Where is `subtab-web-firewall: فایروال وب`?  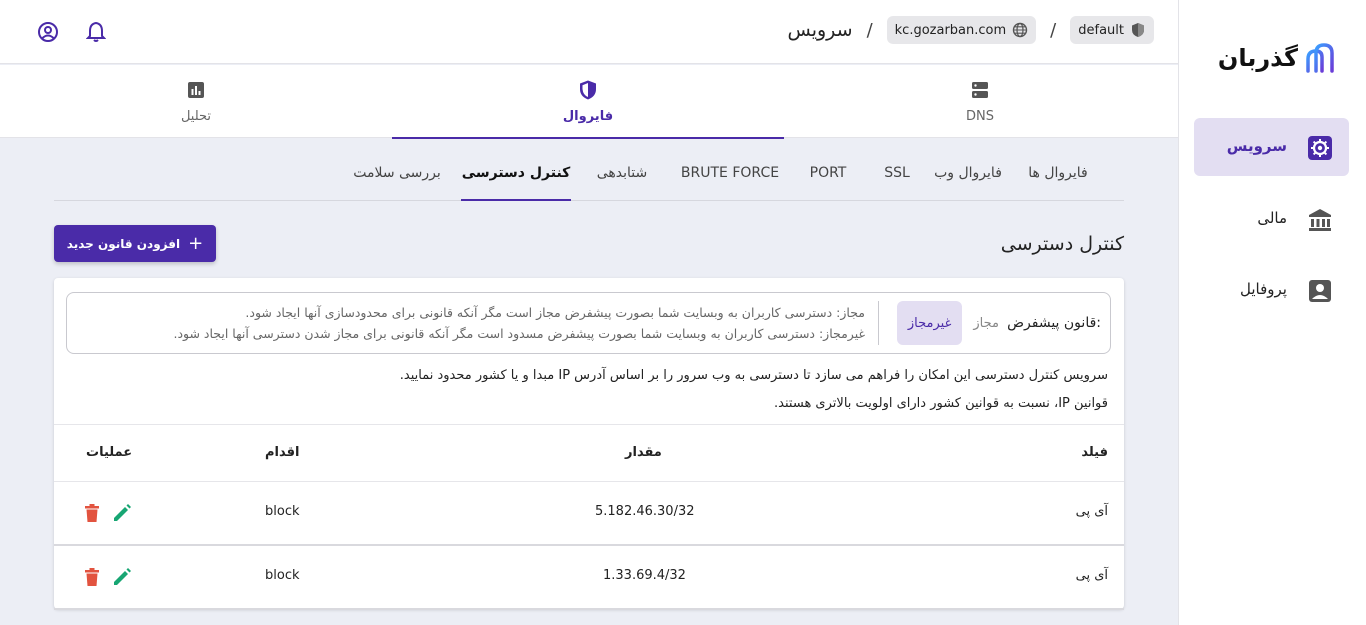
subtab-web-firewall: فایروال وب is located at coordinates (968, 175).